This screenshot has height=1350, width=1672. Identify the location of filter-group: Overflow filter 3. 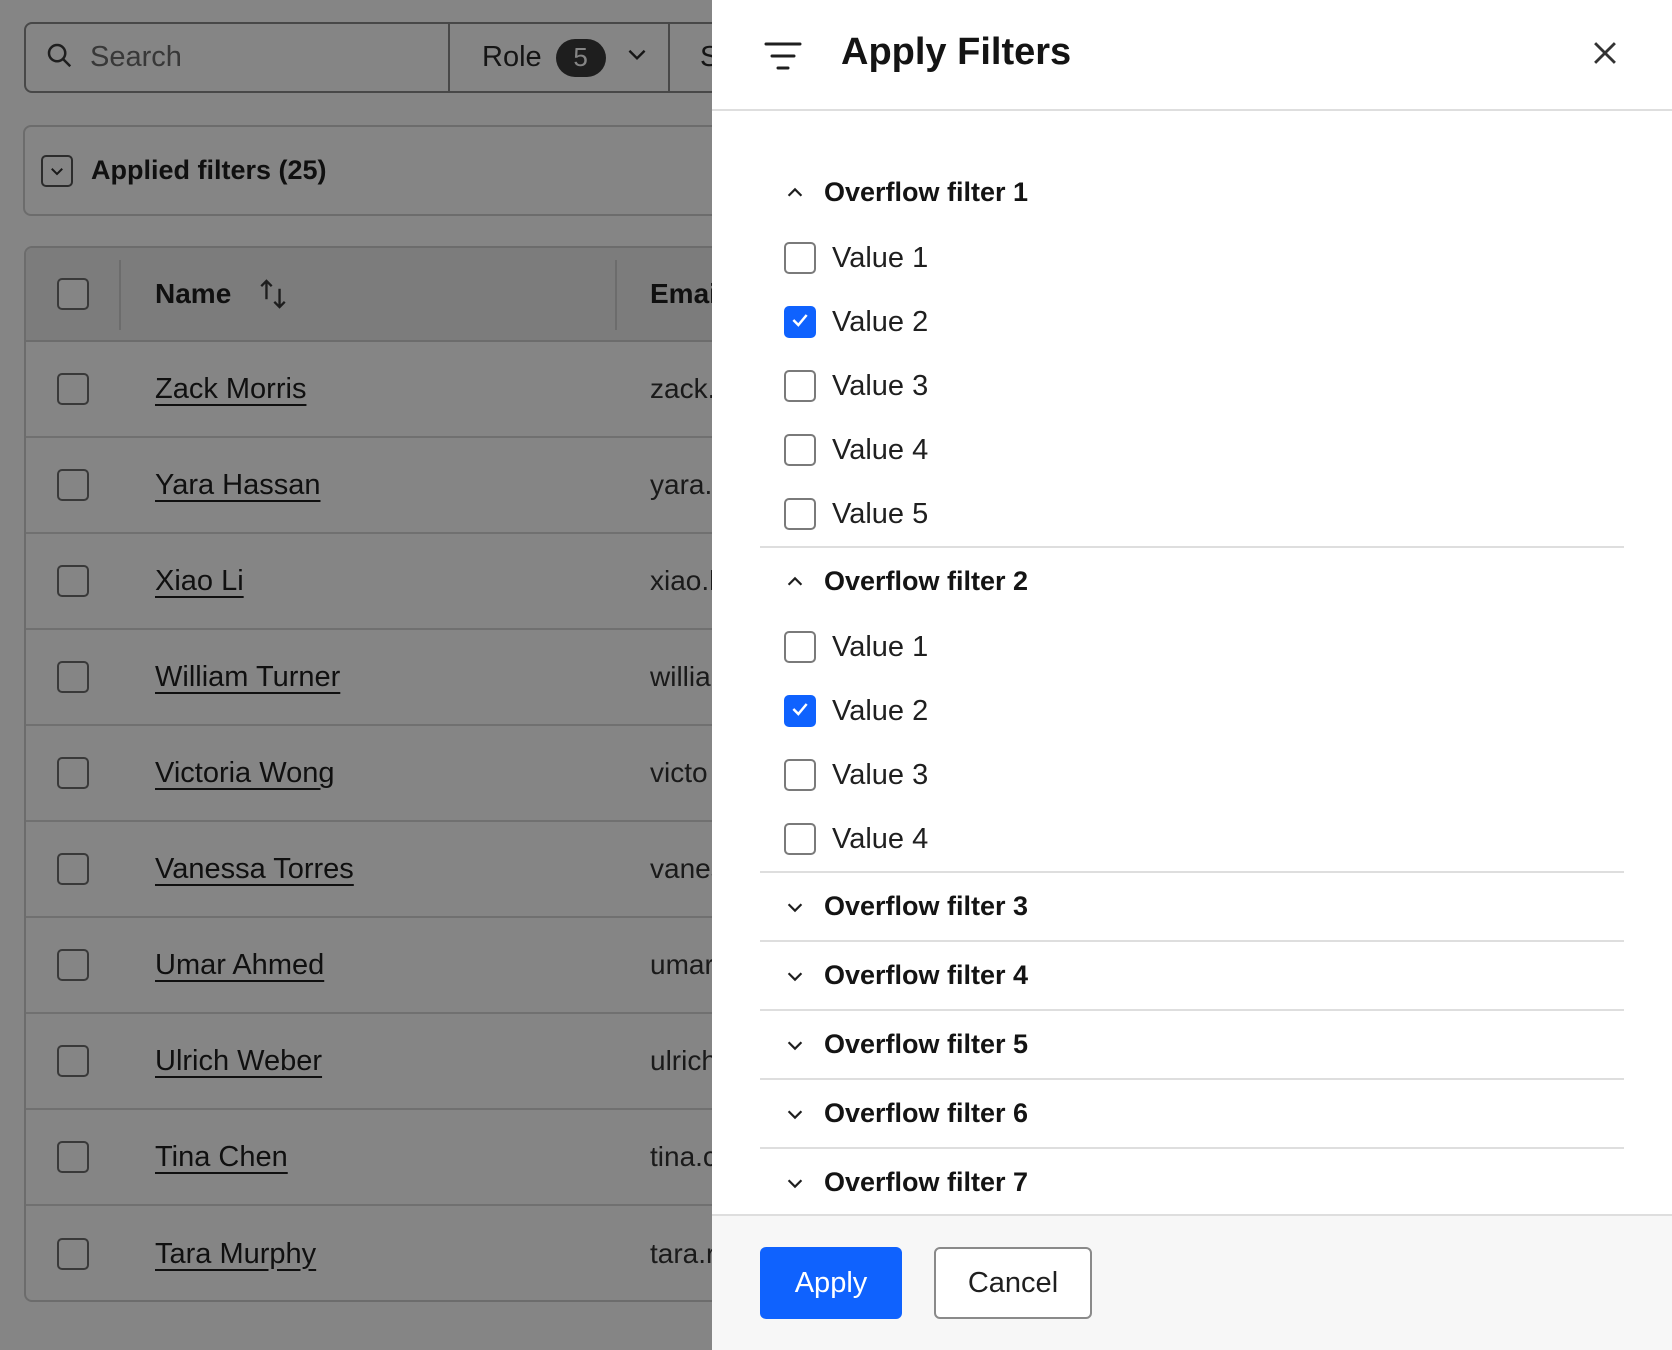
(1192, 907).